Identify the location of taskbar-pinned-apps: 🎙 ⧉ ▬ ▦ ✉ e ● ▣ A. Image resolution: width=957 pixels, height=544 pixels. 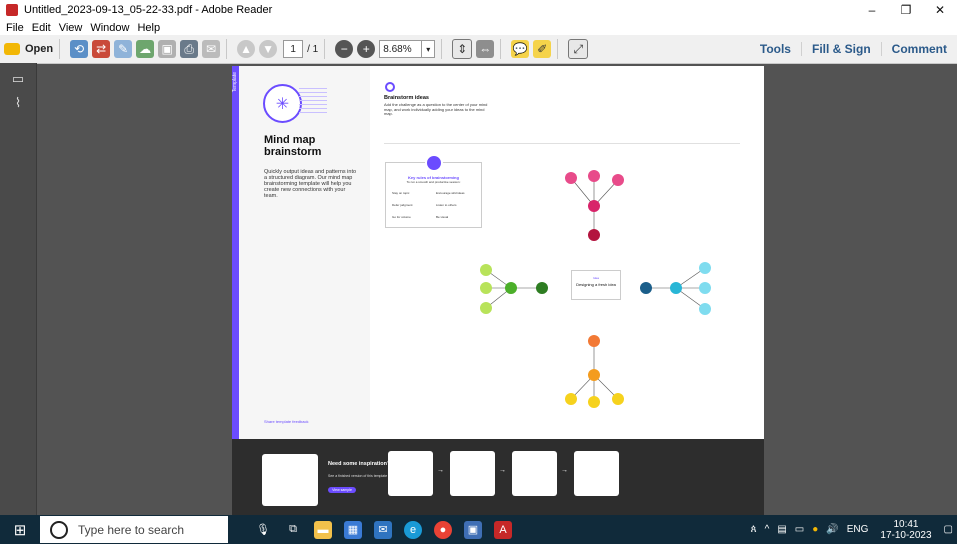
(383, 529).